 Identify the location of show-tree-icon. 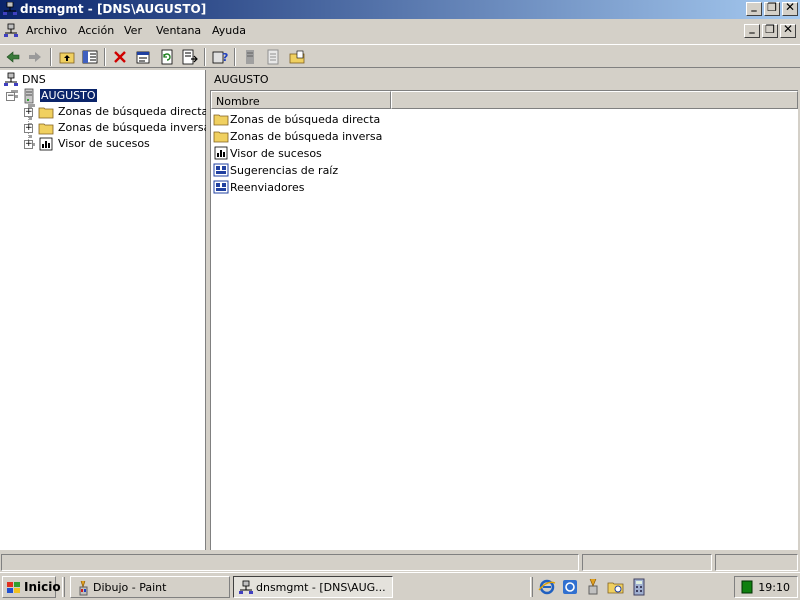
(90, 57).